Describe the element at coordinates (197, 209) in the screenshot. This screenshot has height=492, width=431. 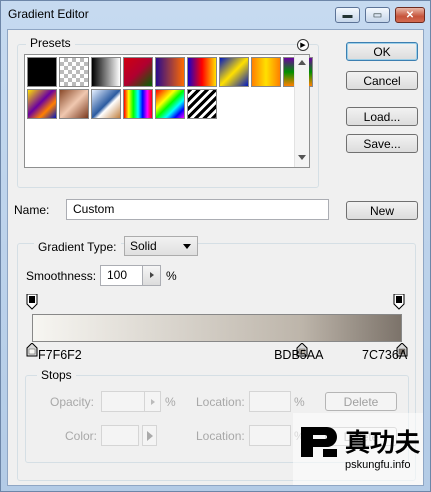
I see `name-input: Custom` at that location.